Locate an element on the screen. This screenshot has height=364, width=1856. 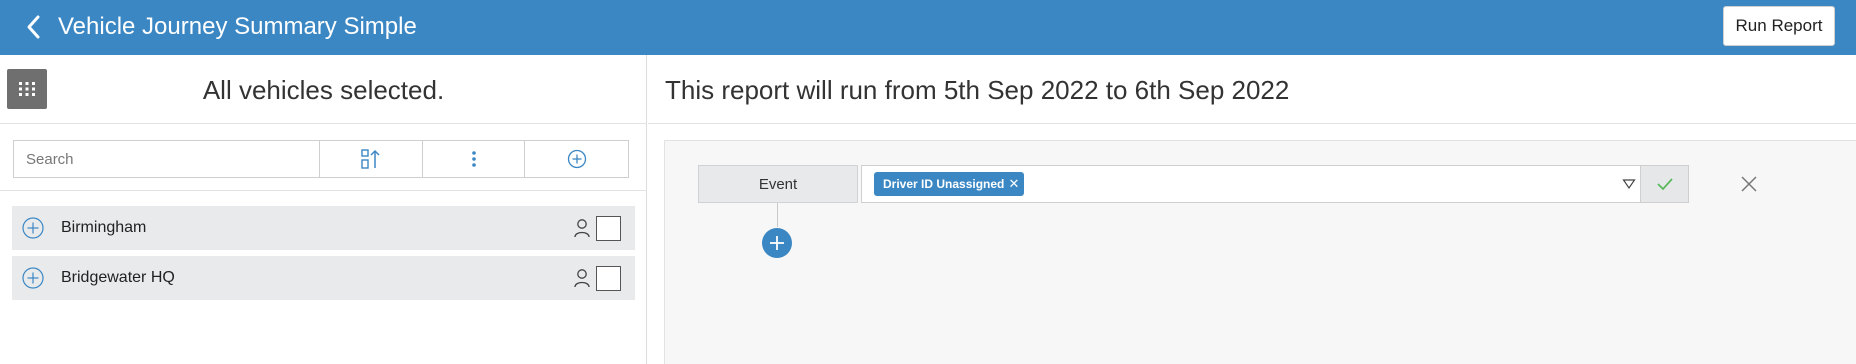
event-filter-select: Driver ID Unassigned ✕ is located at coordinates (1251, 184).